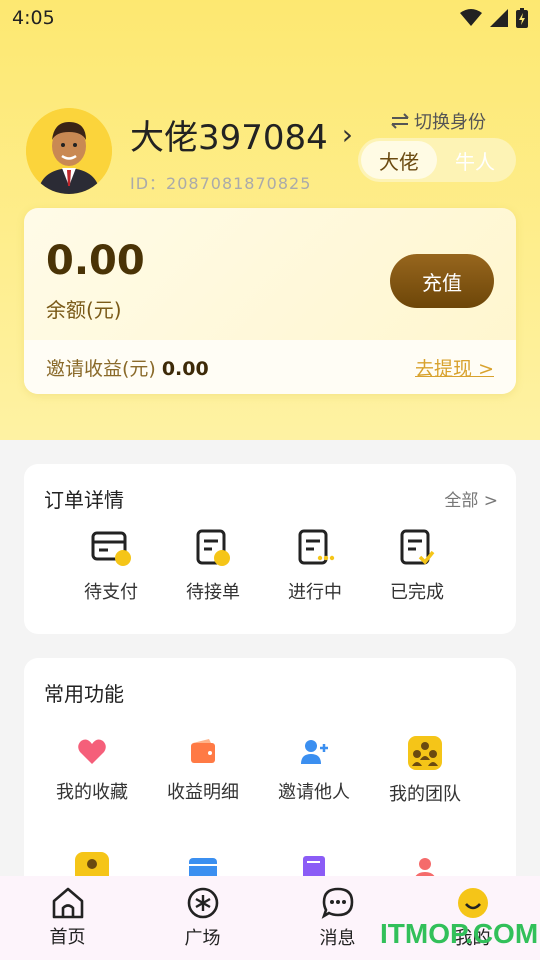 This screenshot has width=540, height=960. I want to click on role-option-dalao: 大佬, so click(399, 160).